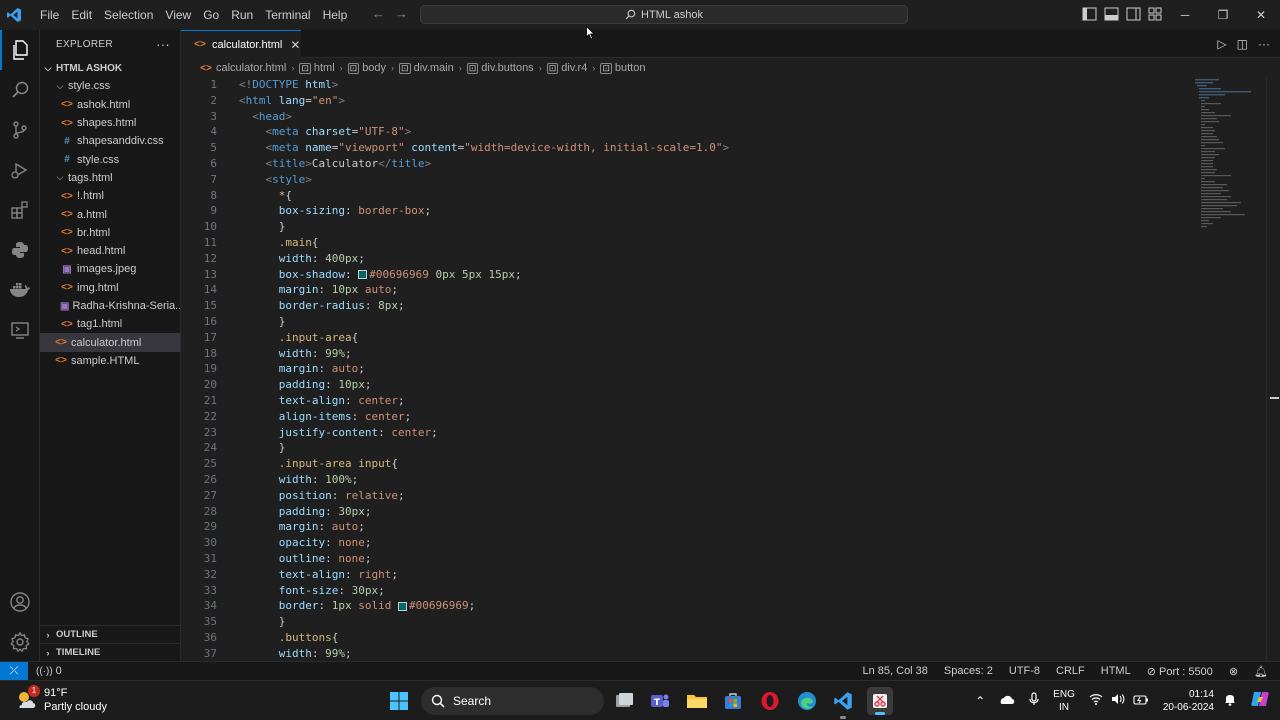 This screenshot has width=1280, height=720. I want to click on accounts-icon, so click(20, 602).